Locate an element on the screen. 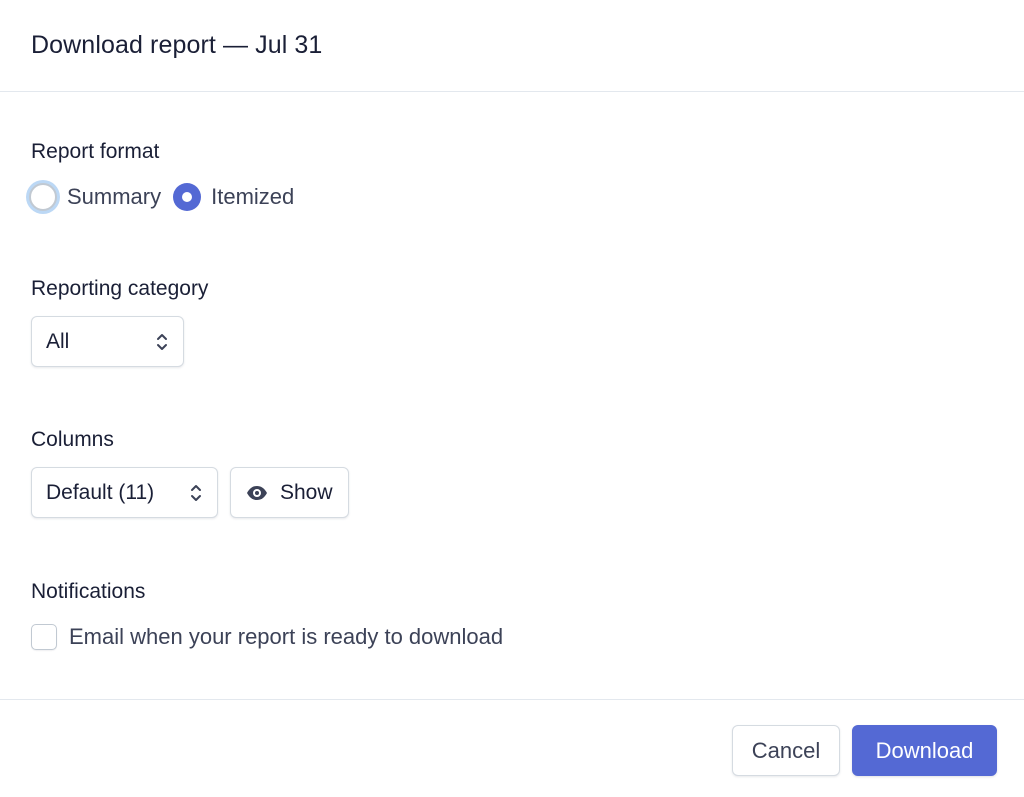  columns-section: Columns Default (11) Show is located at coordinates (190, 473).